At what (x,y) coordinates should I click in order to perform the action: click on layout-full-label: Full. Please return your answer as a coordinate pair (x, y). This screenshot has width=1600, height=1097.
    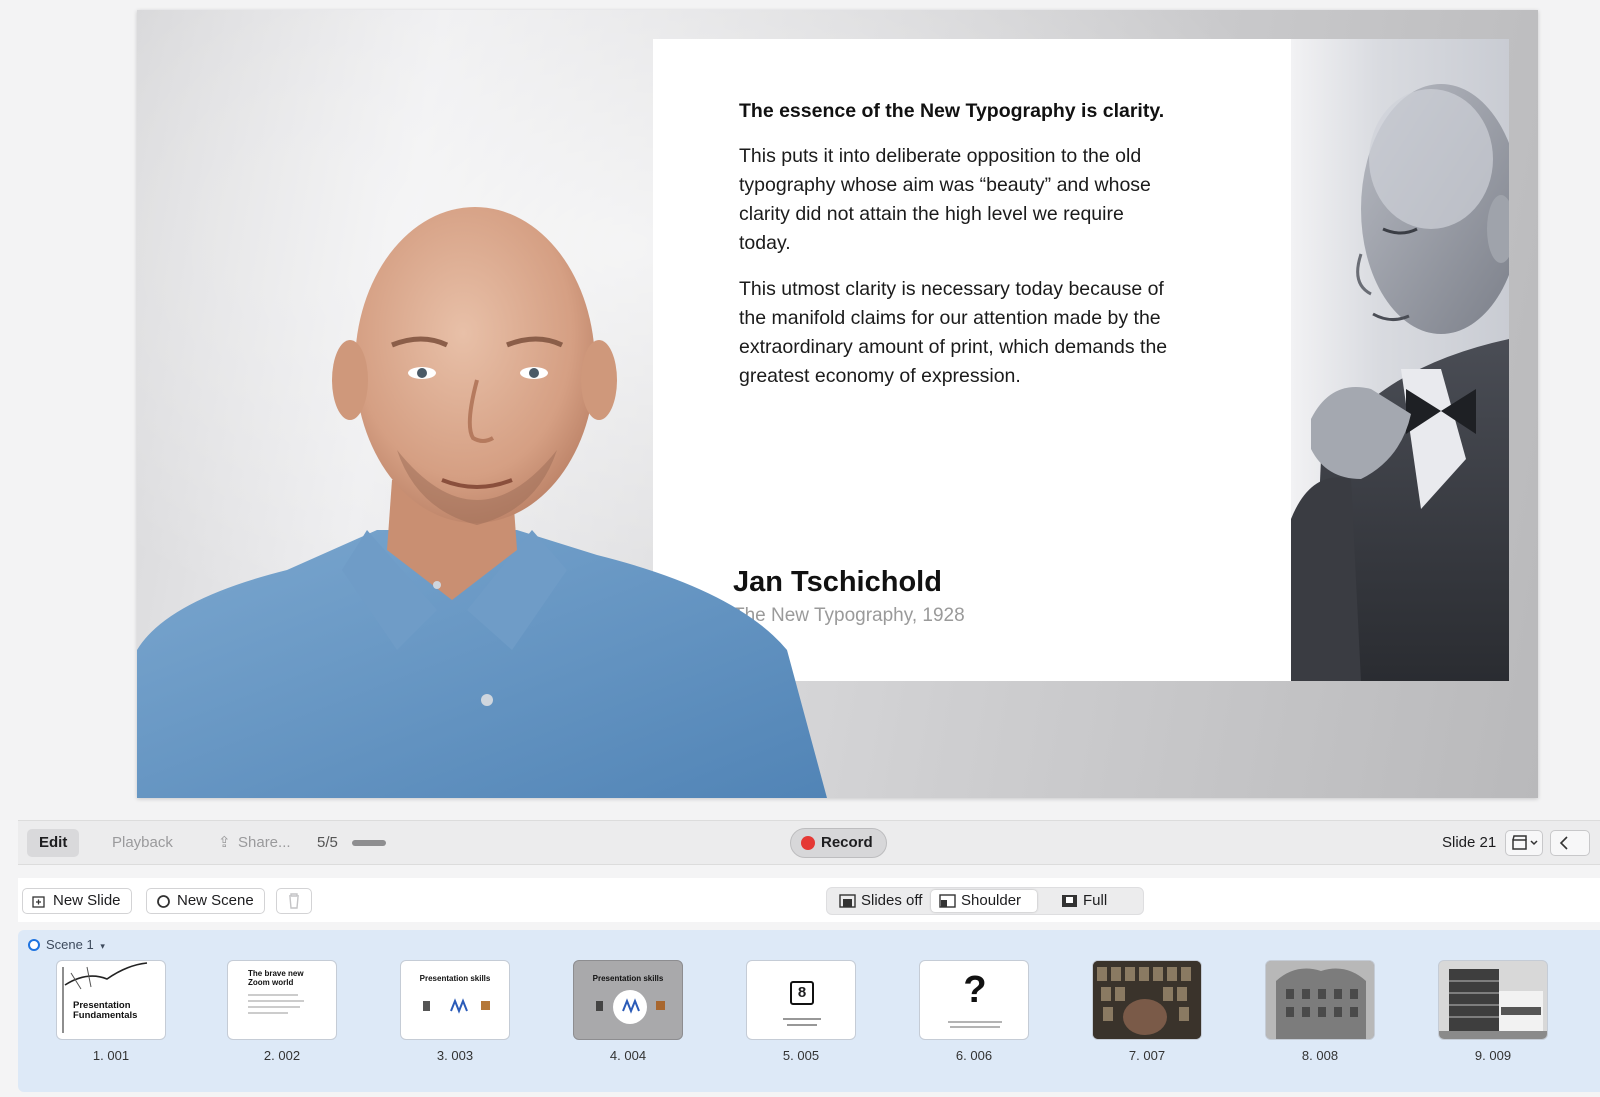
    Looking at the image, I should click on (1095, 900).